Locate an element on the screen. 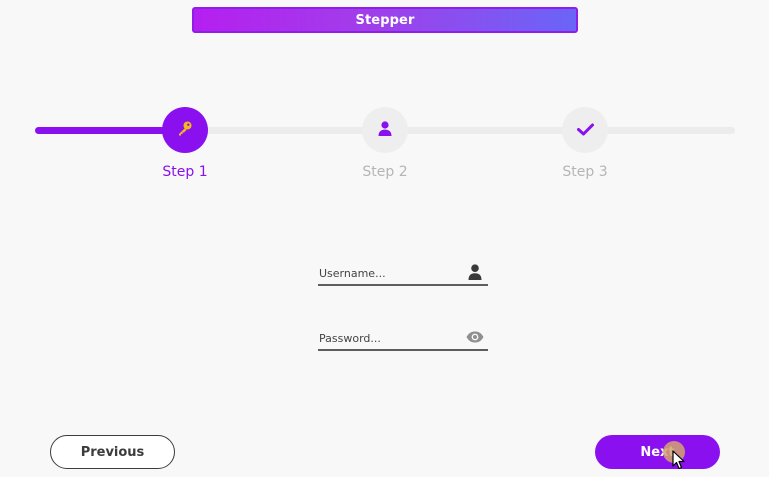  step-3-button is located at coordinates (585, 130).